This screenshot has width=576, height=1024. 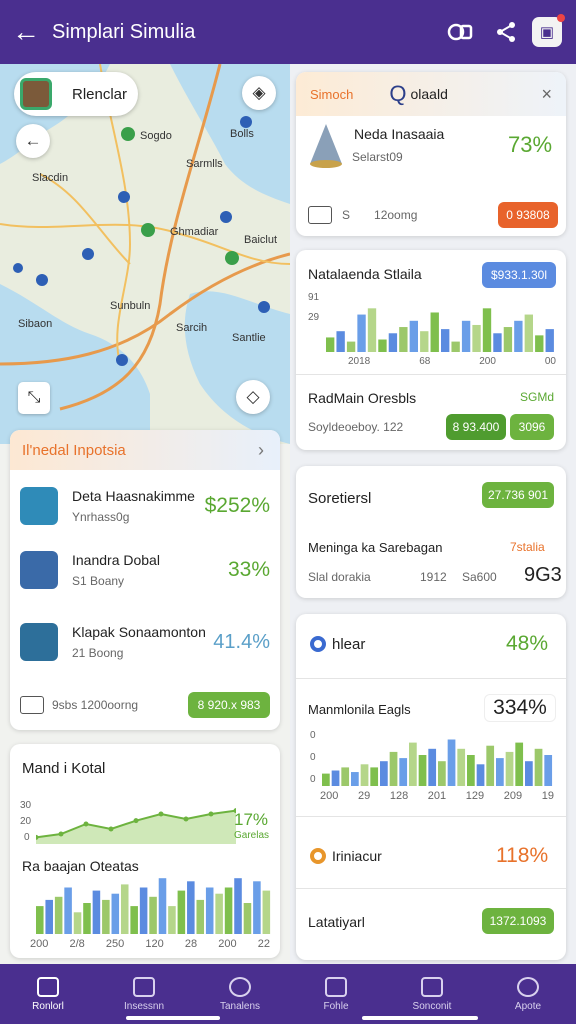 What do you see at coordinates (145, 570) in the screenshot?
I see `list-item: Inandra Dobal S1 Boany 33%` at bounding box center [145, 570].